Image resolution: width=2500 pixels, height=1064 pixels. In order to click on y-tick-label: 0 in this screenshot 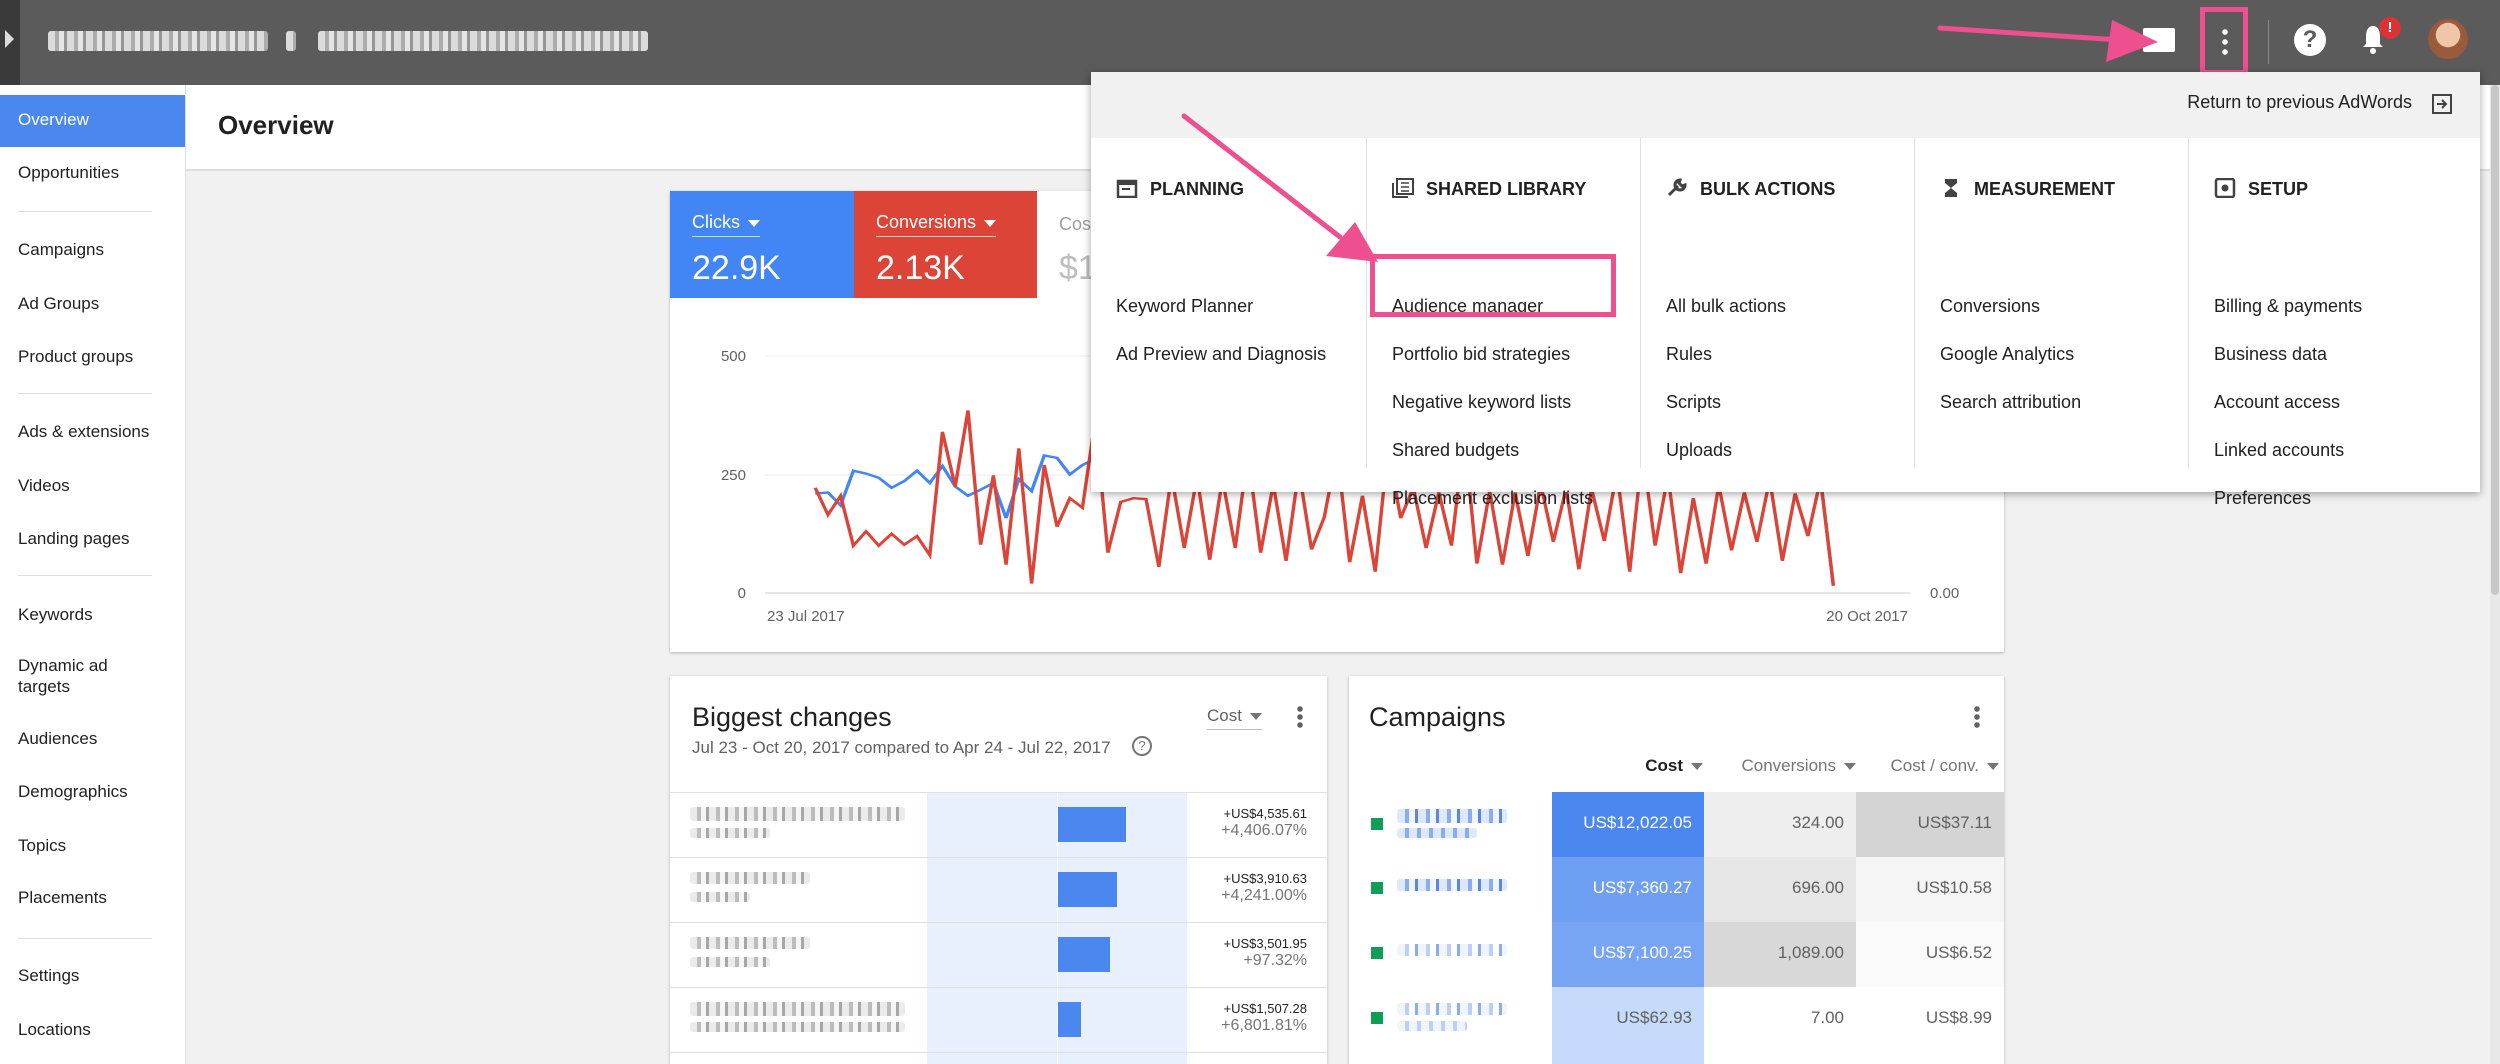, I will do `click(742, 593)`.